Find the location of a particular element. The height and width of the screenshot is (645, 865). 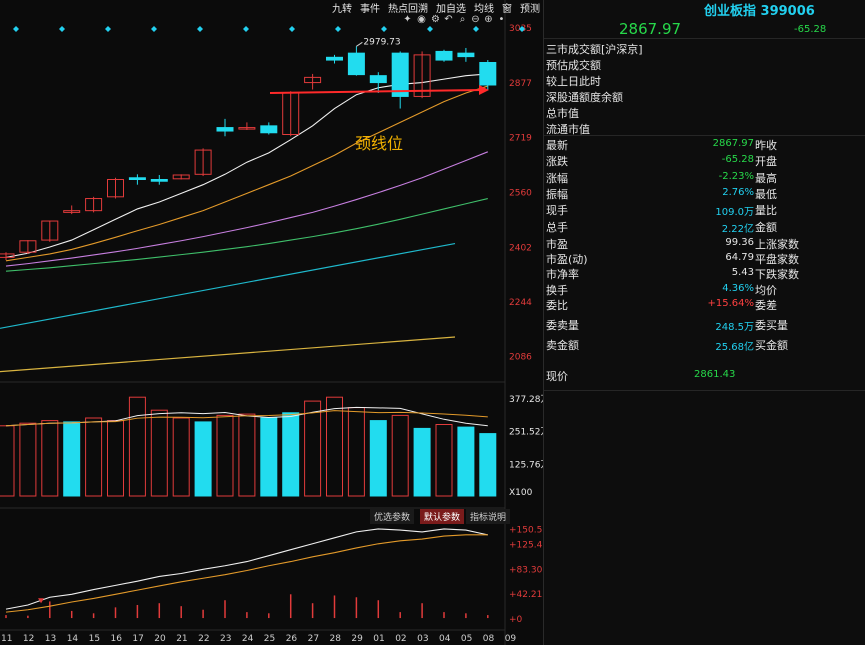

stat-label-right: 委买量 is located at coordinates (771, 325).